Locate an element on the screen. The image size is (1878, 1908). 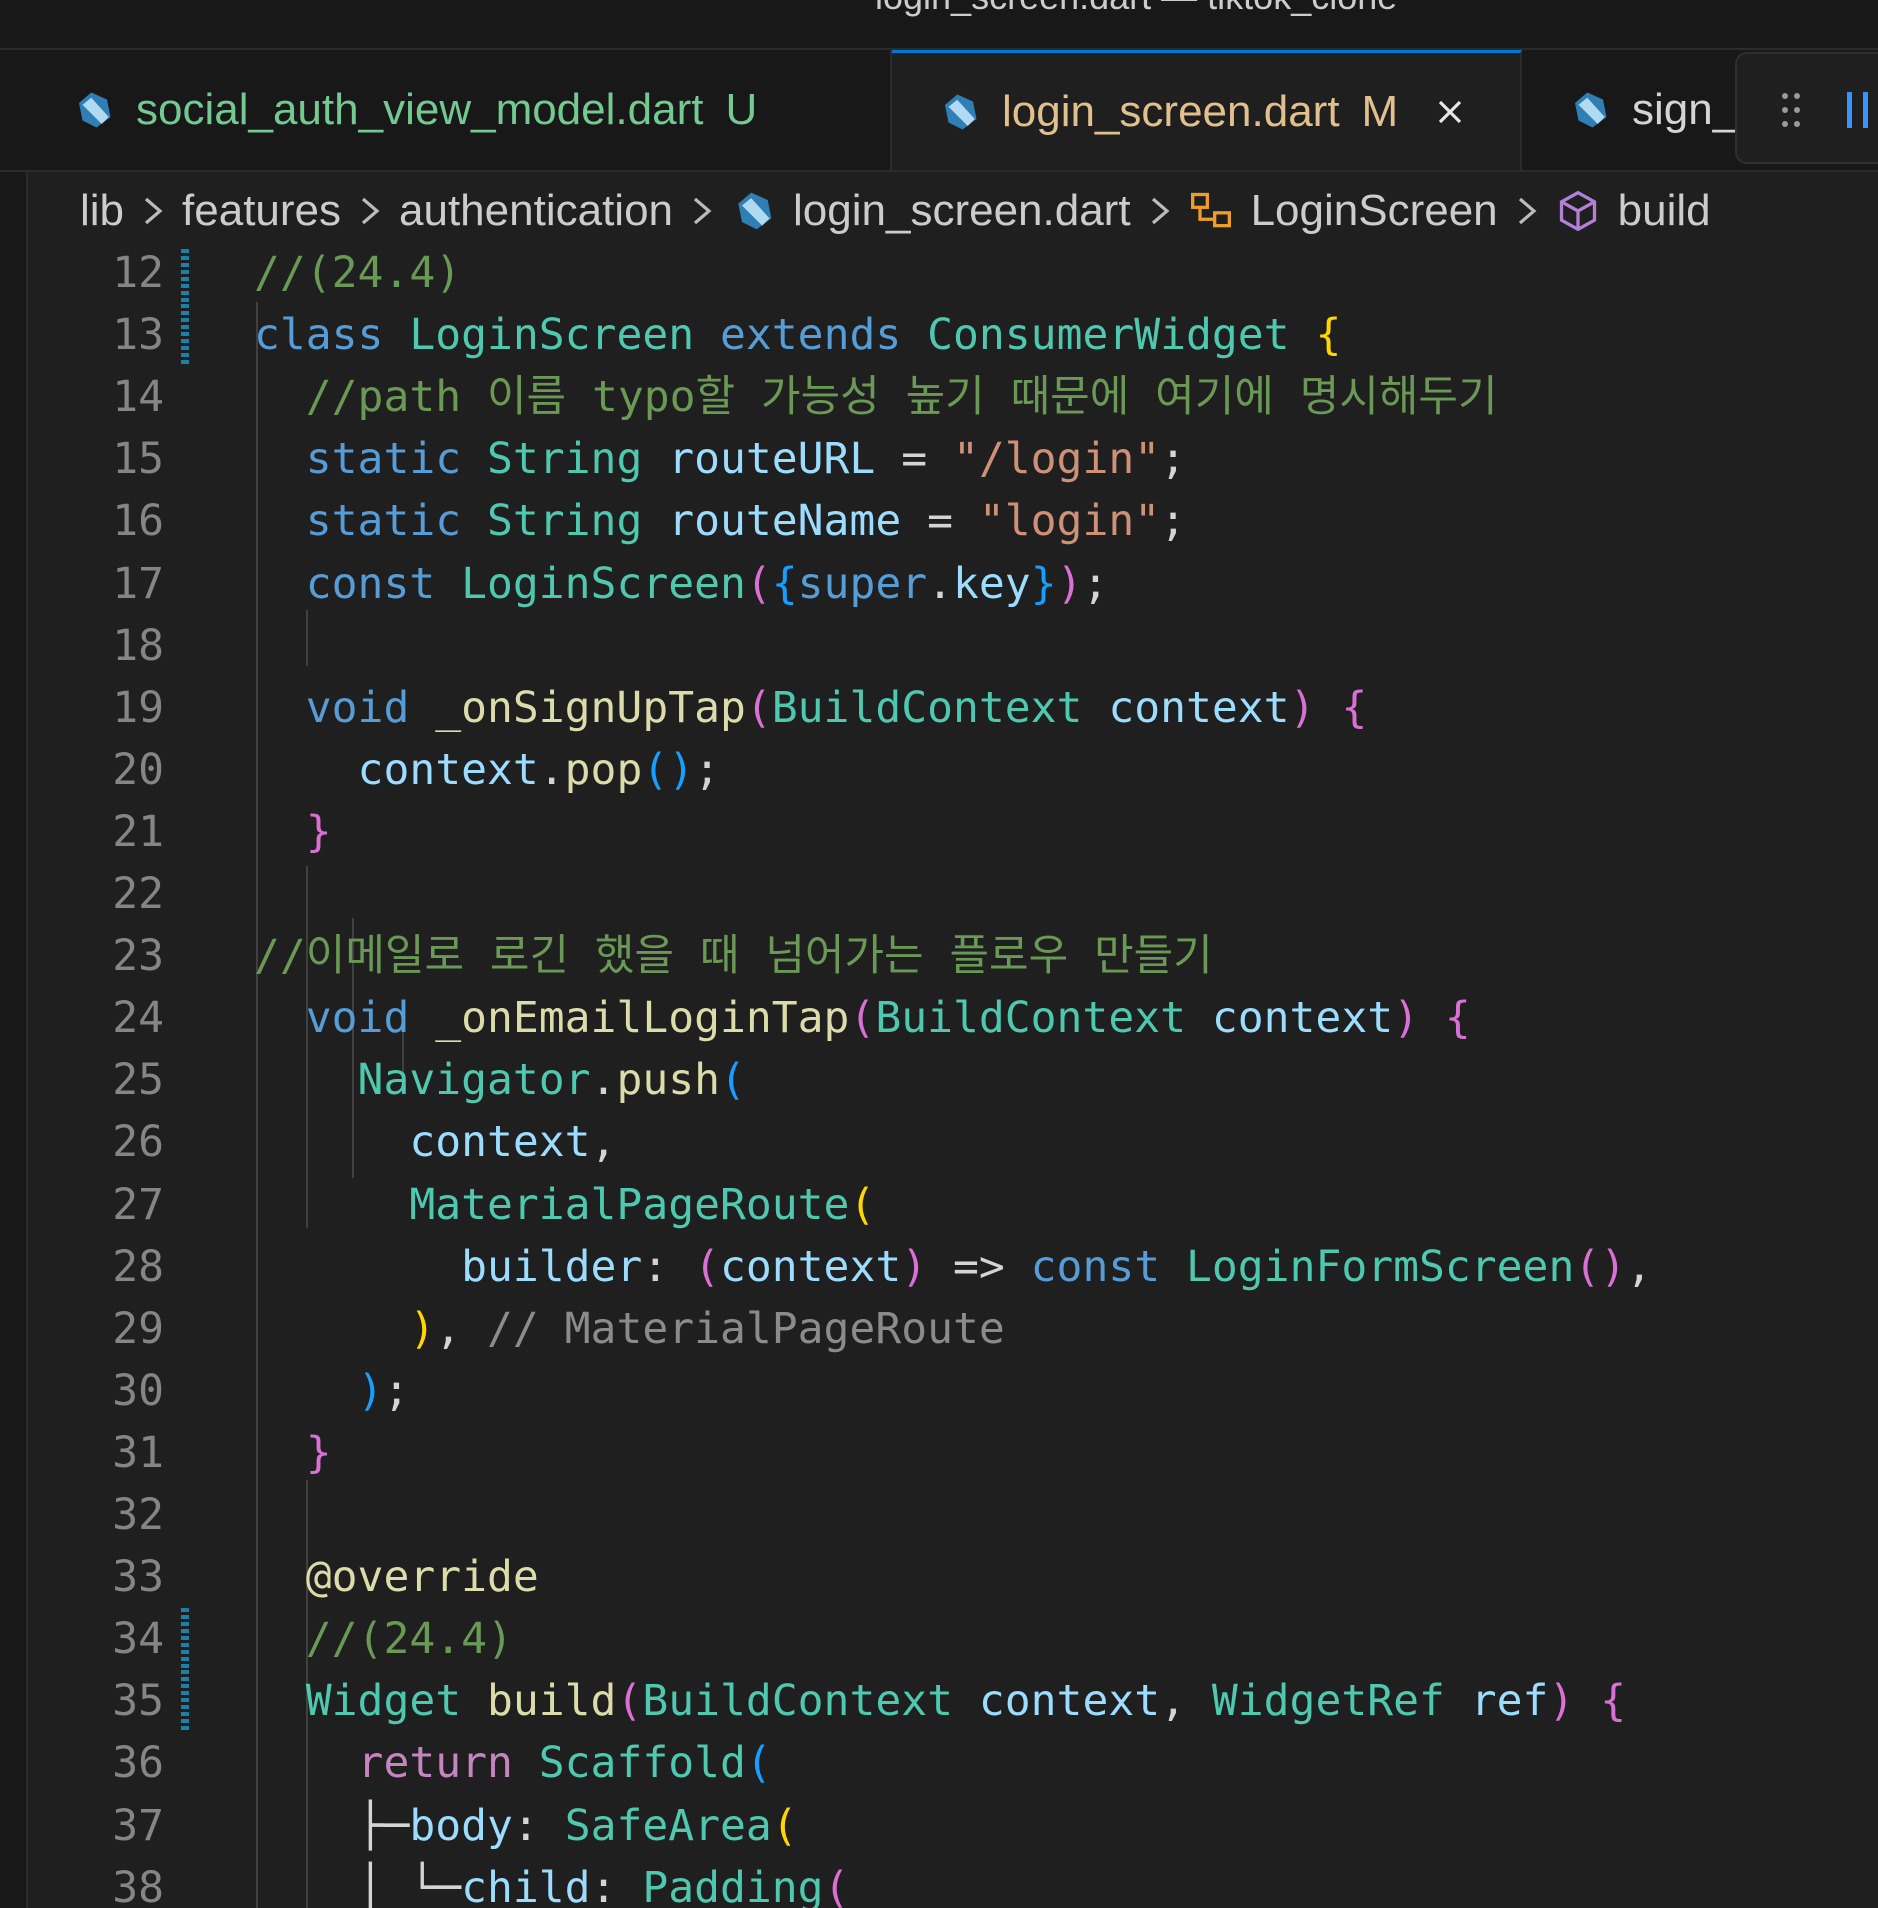
code-line: 25 Navigator.push( is located at coordinates (953, 1080).